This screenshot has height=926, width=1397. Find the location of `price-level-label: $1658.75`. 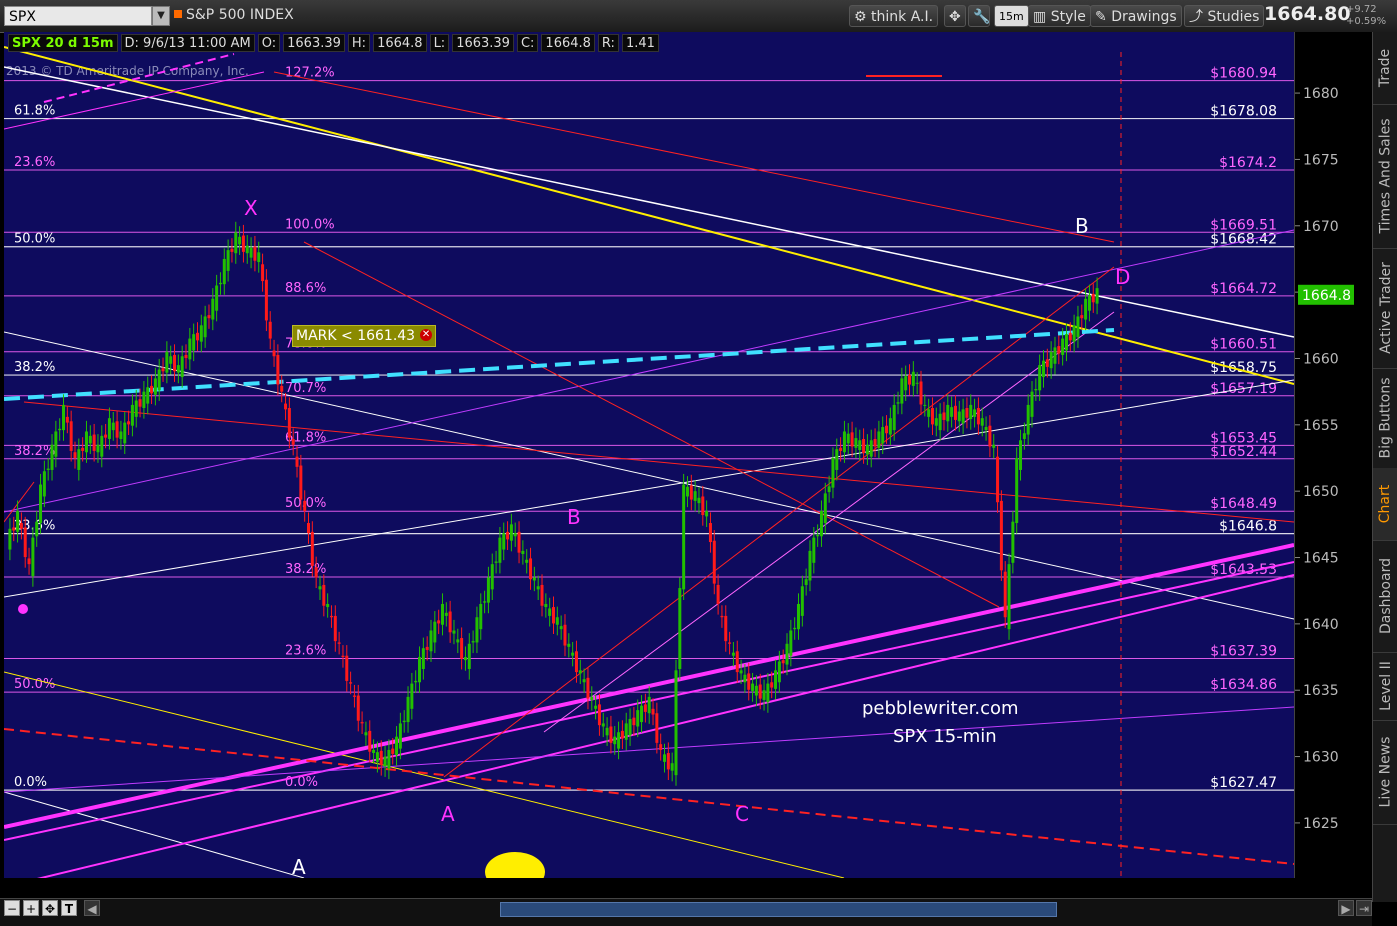

price-level-label: $1658.75 is located at coordinates (1243, 368).